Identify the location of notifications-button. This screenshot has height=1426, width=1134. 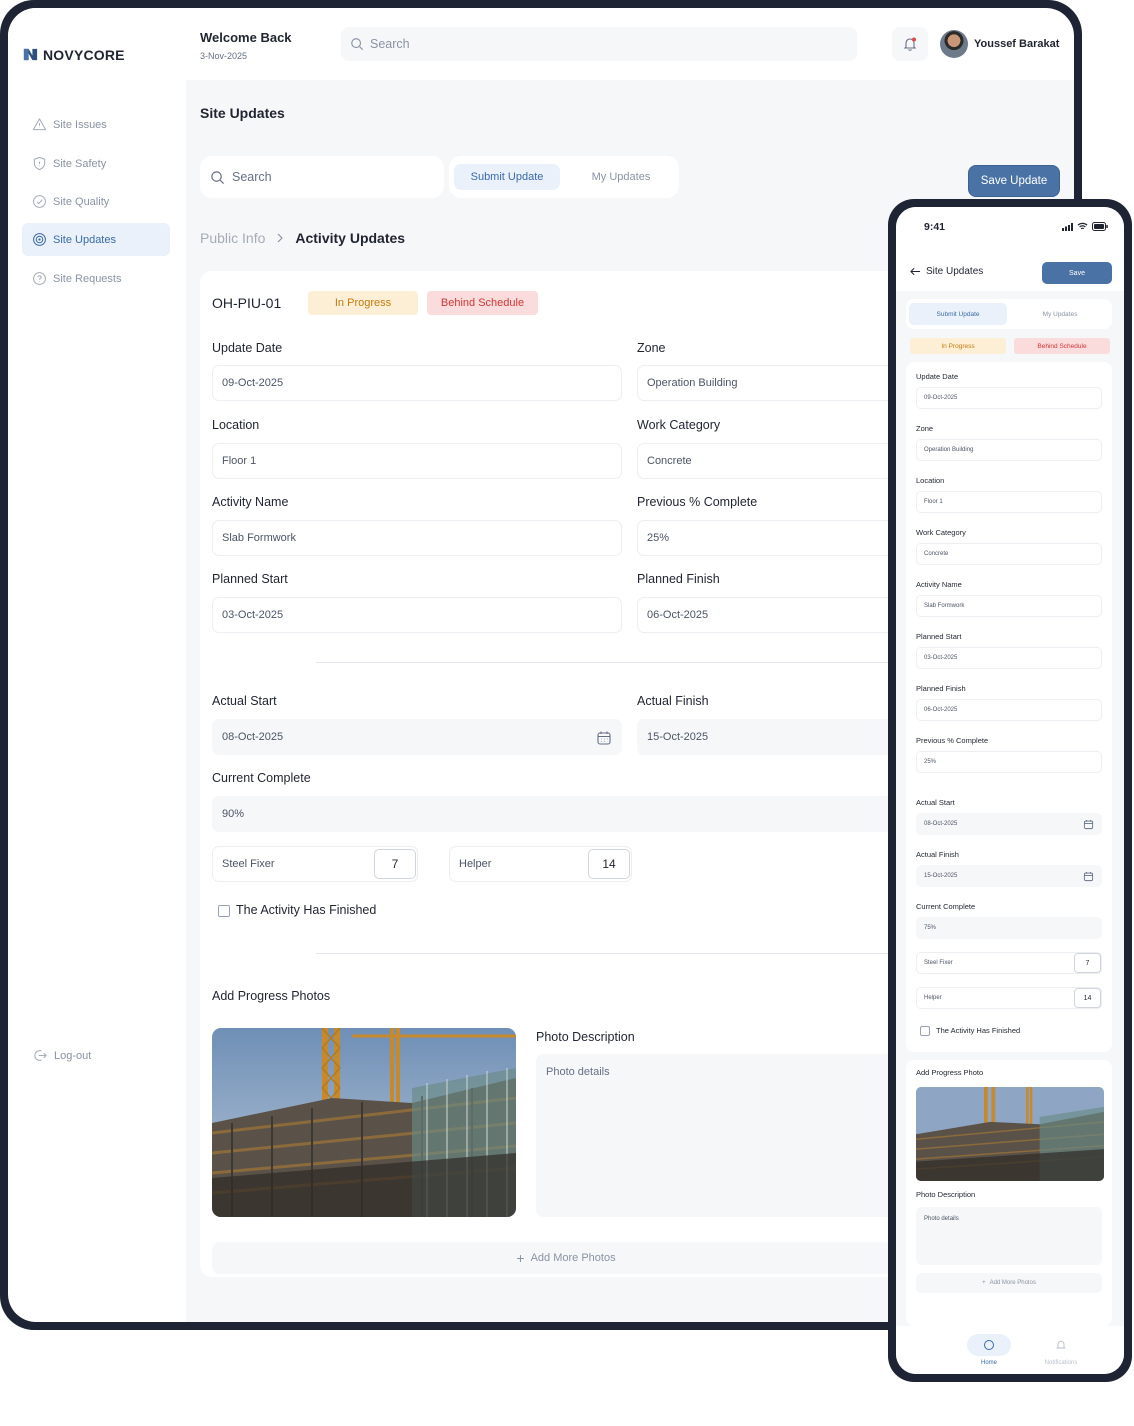
(910, 44).